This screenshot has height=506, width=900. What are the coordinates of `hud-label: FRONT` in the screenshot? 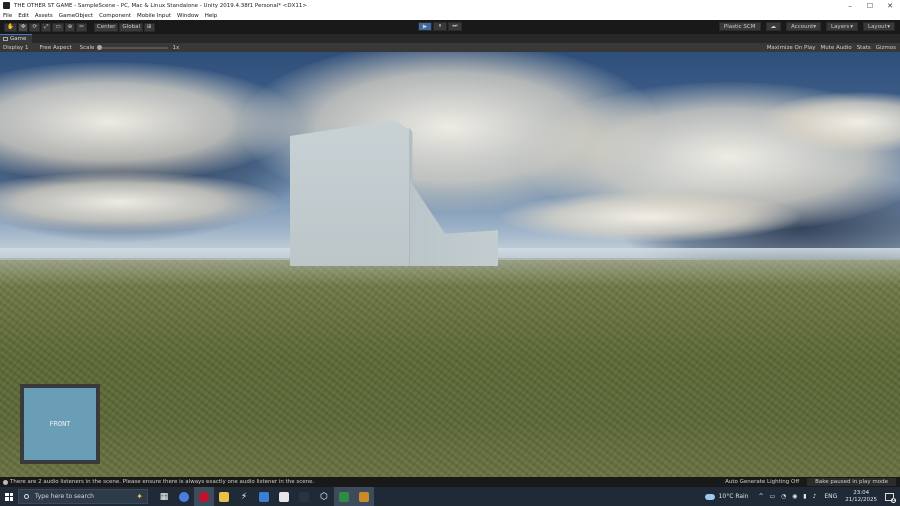 It's located at (60, 424).